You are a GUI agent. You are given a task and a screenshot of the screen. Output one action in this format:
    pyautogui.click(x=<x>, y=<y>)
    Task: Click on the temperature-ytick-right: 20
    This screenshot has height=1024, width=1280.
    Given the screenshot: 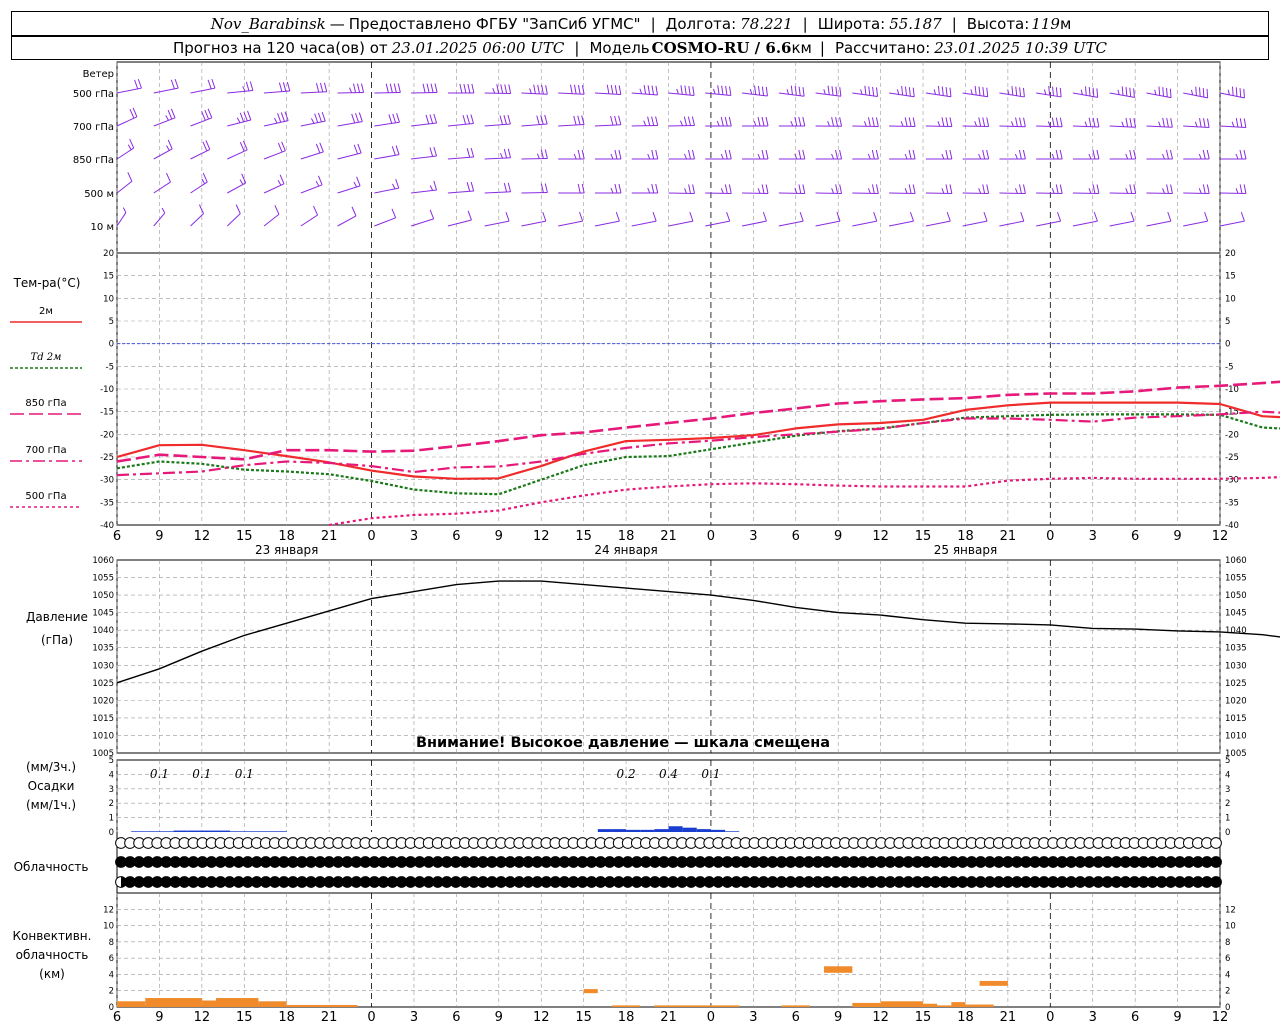 What is the action you would take?
    pyautogui.click(x=1230, y=254)
    